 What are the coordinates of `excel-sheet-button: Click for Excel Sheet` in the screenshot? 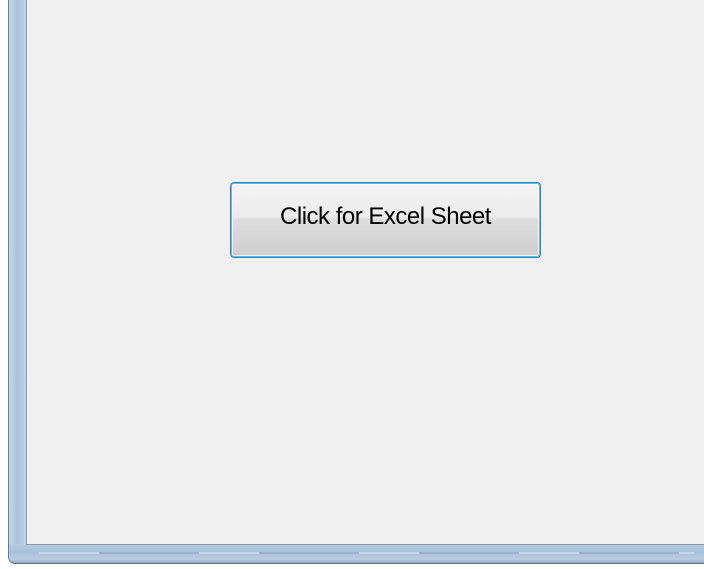 It's located at (385, 220).